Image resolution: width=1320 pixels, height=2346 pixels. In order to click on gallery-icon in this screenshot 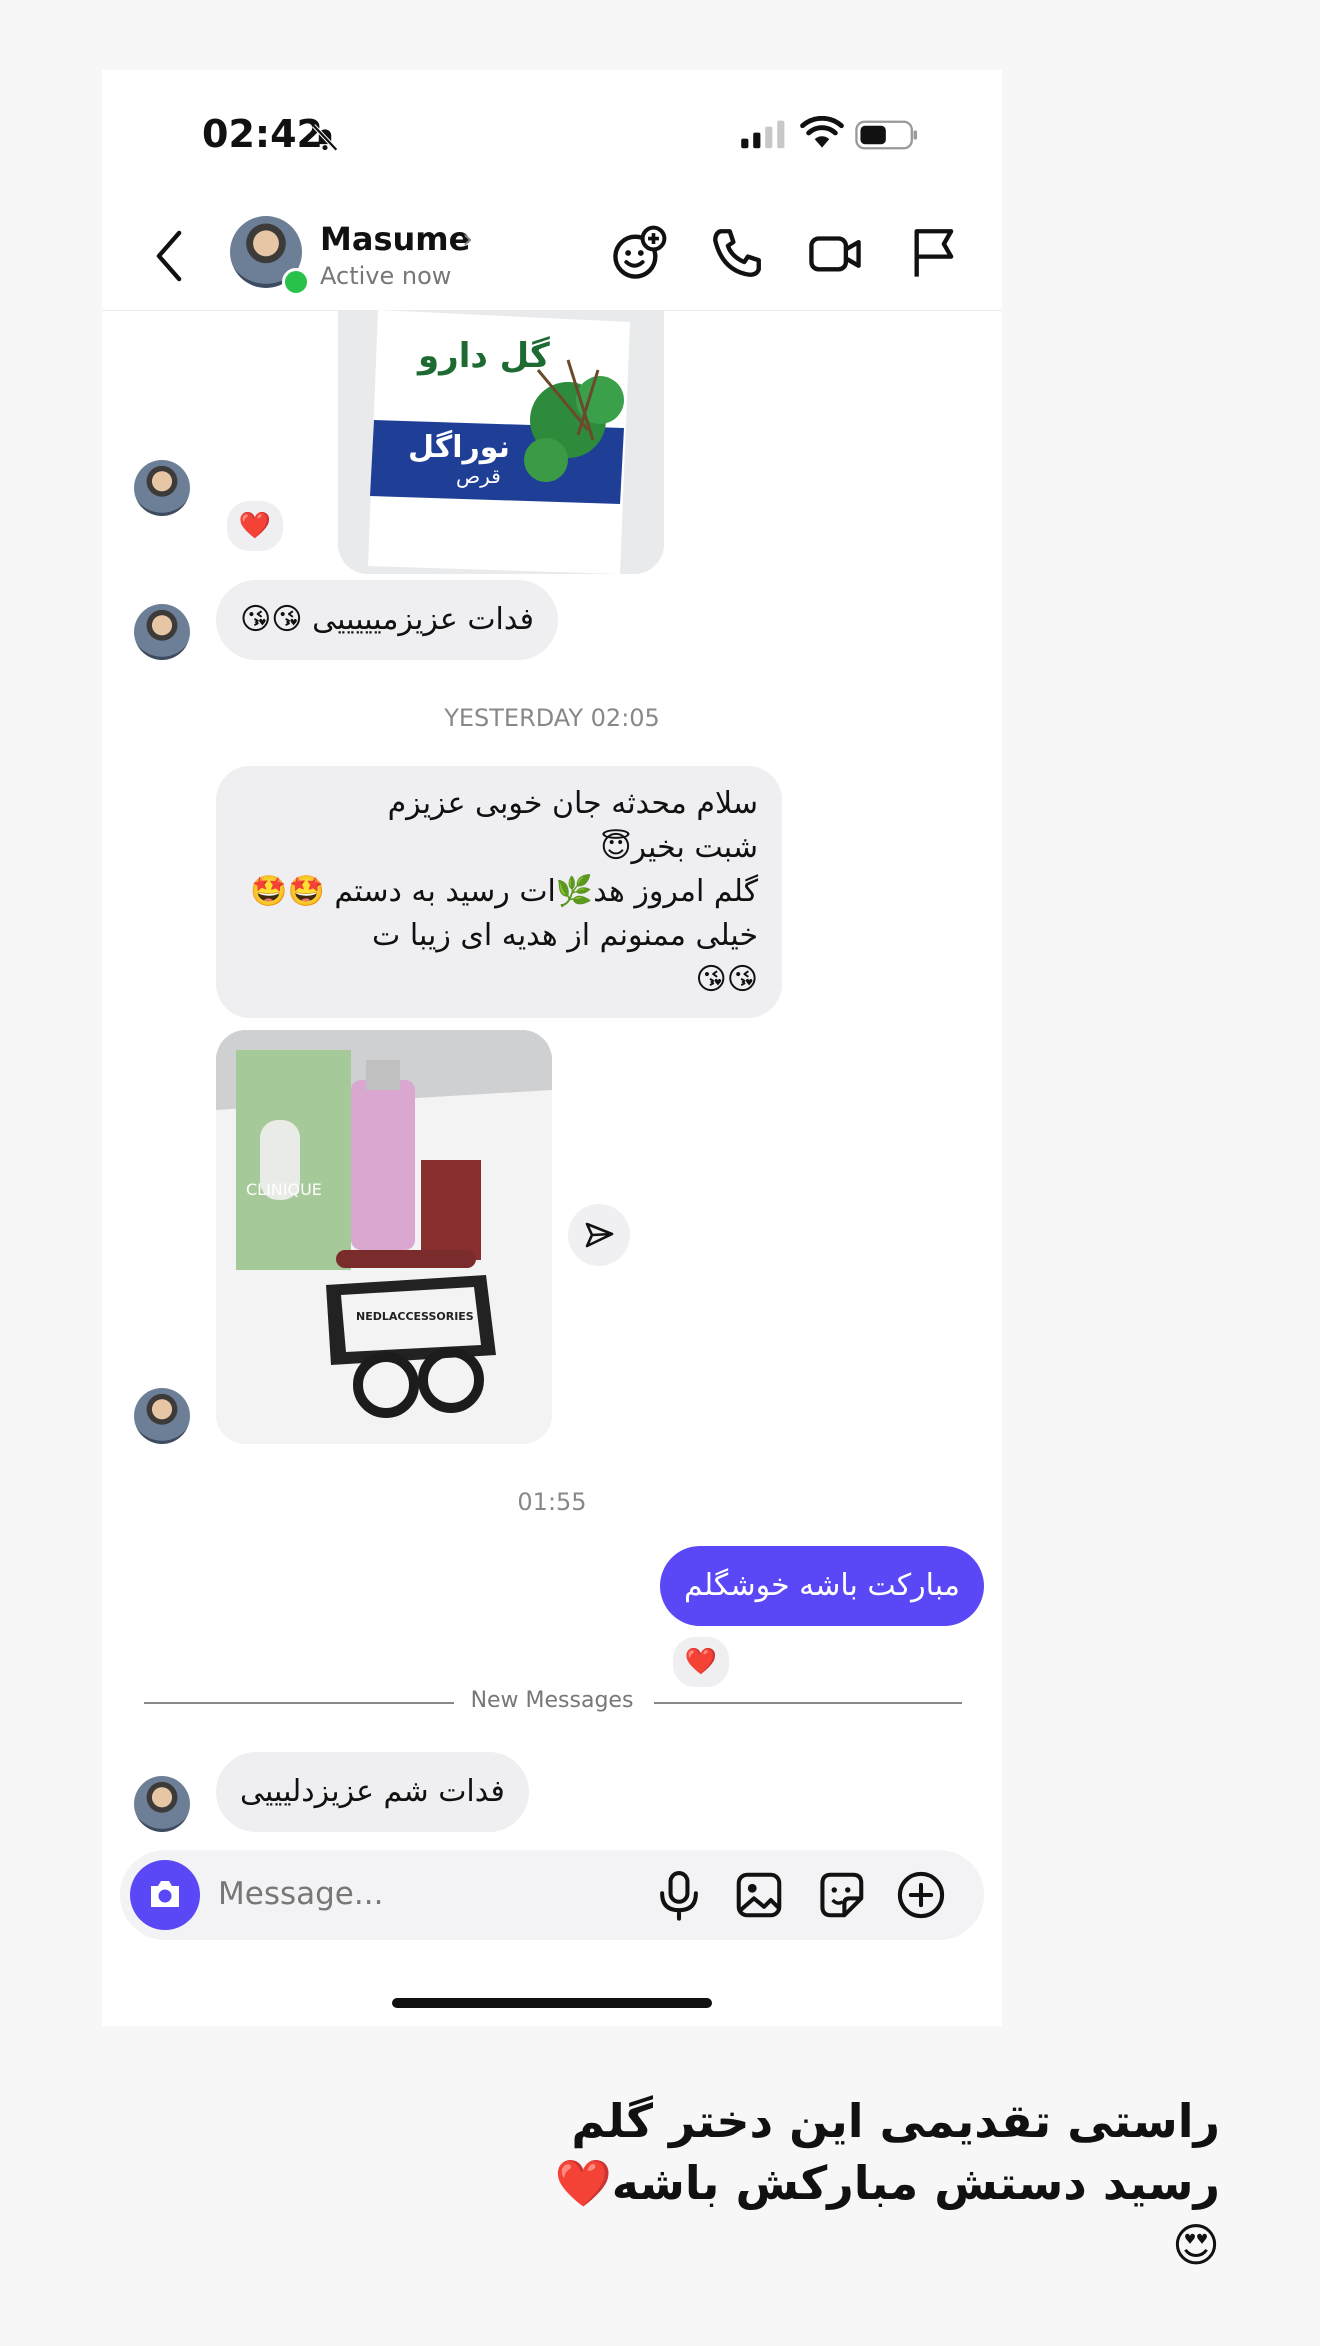, I will do `click(759, 1895)`.